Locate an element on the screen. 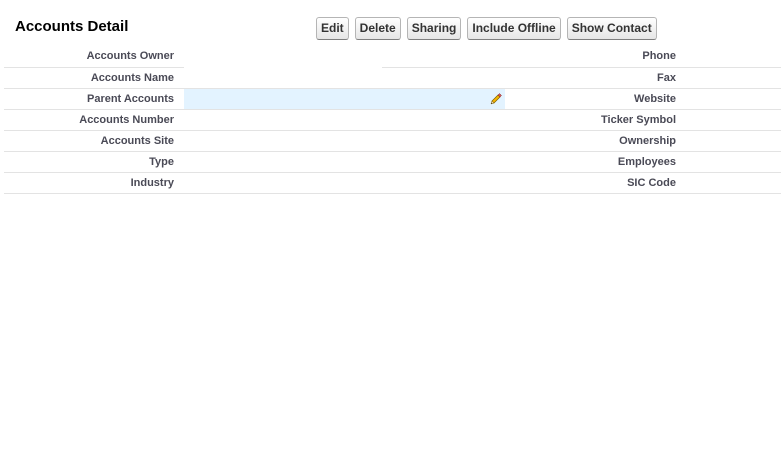  employees-label: Employees is located at coordinates (646, 162).